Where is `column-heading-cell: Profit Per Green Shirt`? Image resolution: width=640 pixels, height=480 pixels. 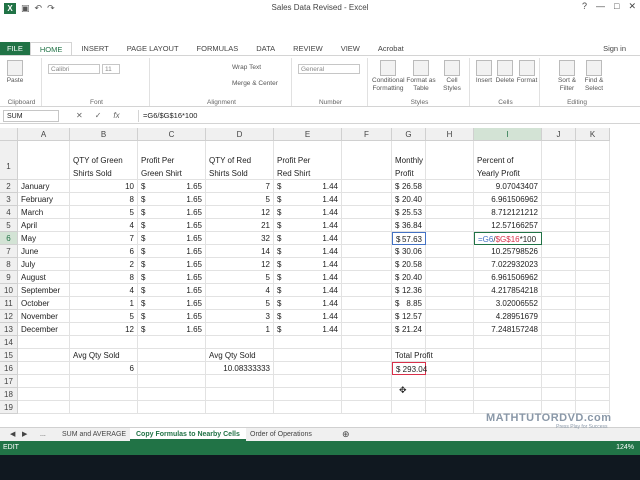
column-heading-cell: Profit Per Green Shirt is located at coordinates (172, 160).